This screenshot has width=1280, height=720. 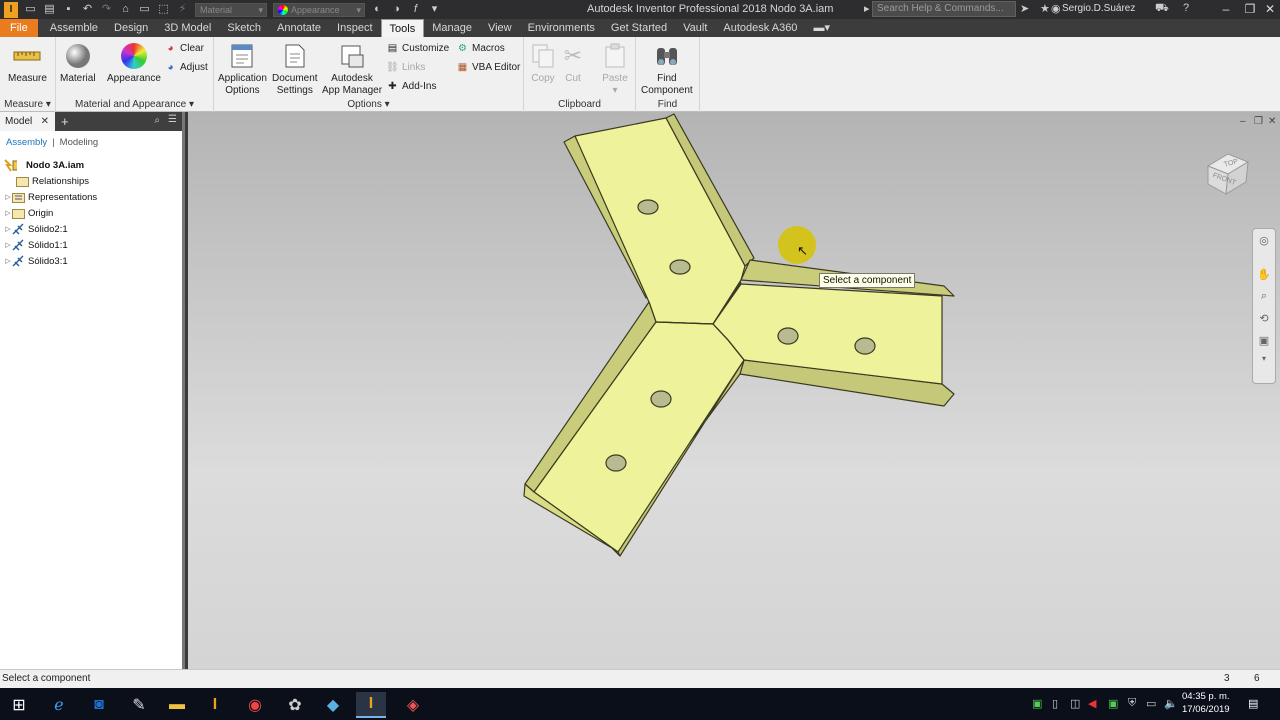 What do you see at coordinates (1264, 358) in the screenshot?
I see `navbar-options-icon: ▾` at bounding box center [1264, 358].